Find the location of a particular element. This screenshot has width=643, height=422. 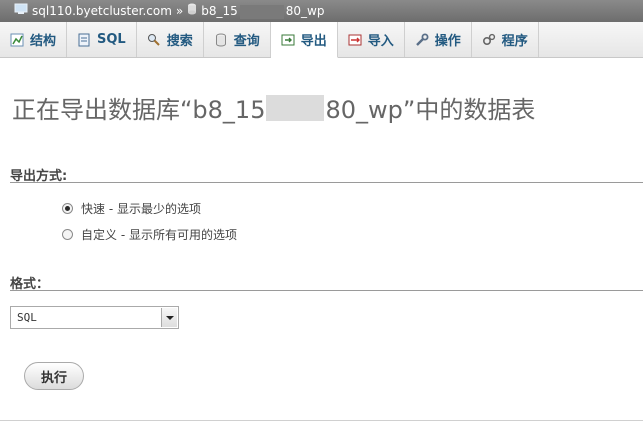

database-link: b8_15 80_wp is located at coordinates (262, 11).